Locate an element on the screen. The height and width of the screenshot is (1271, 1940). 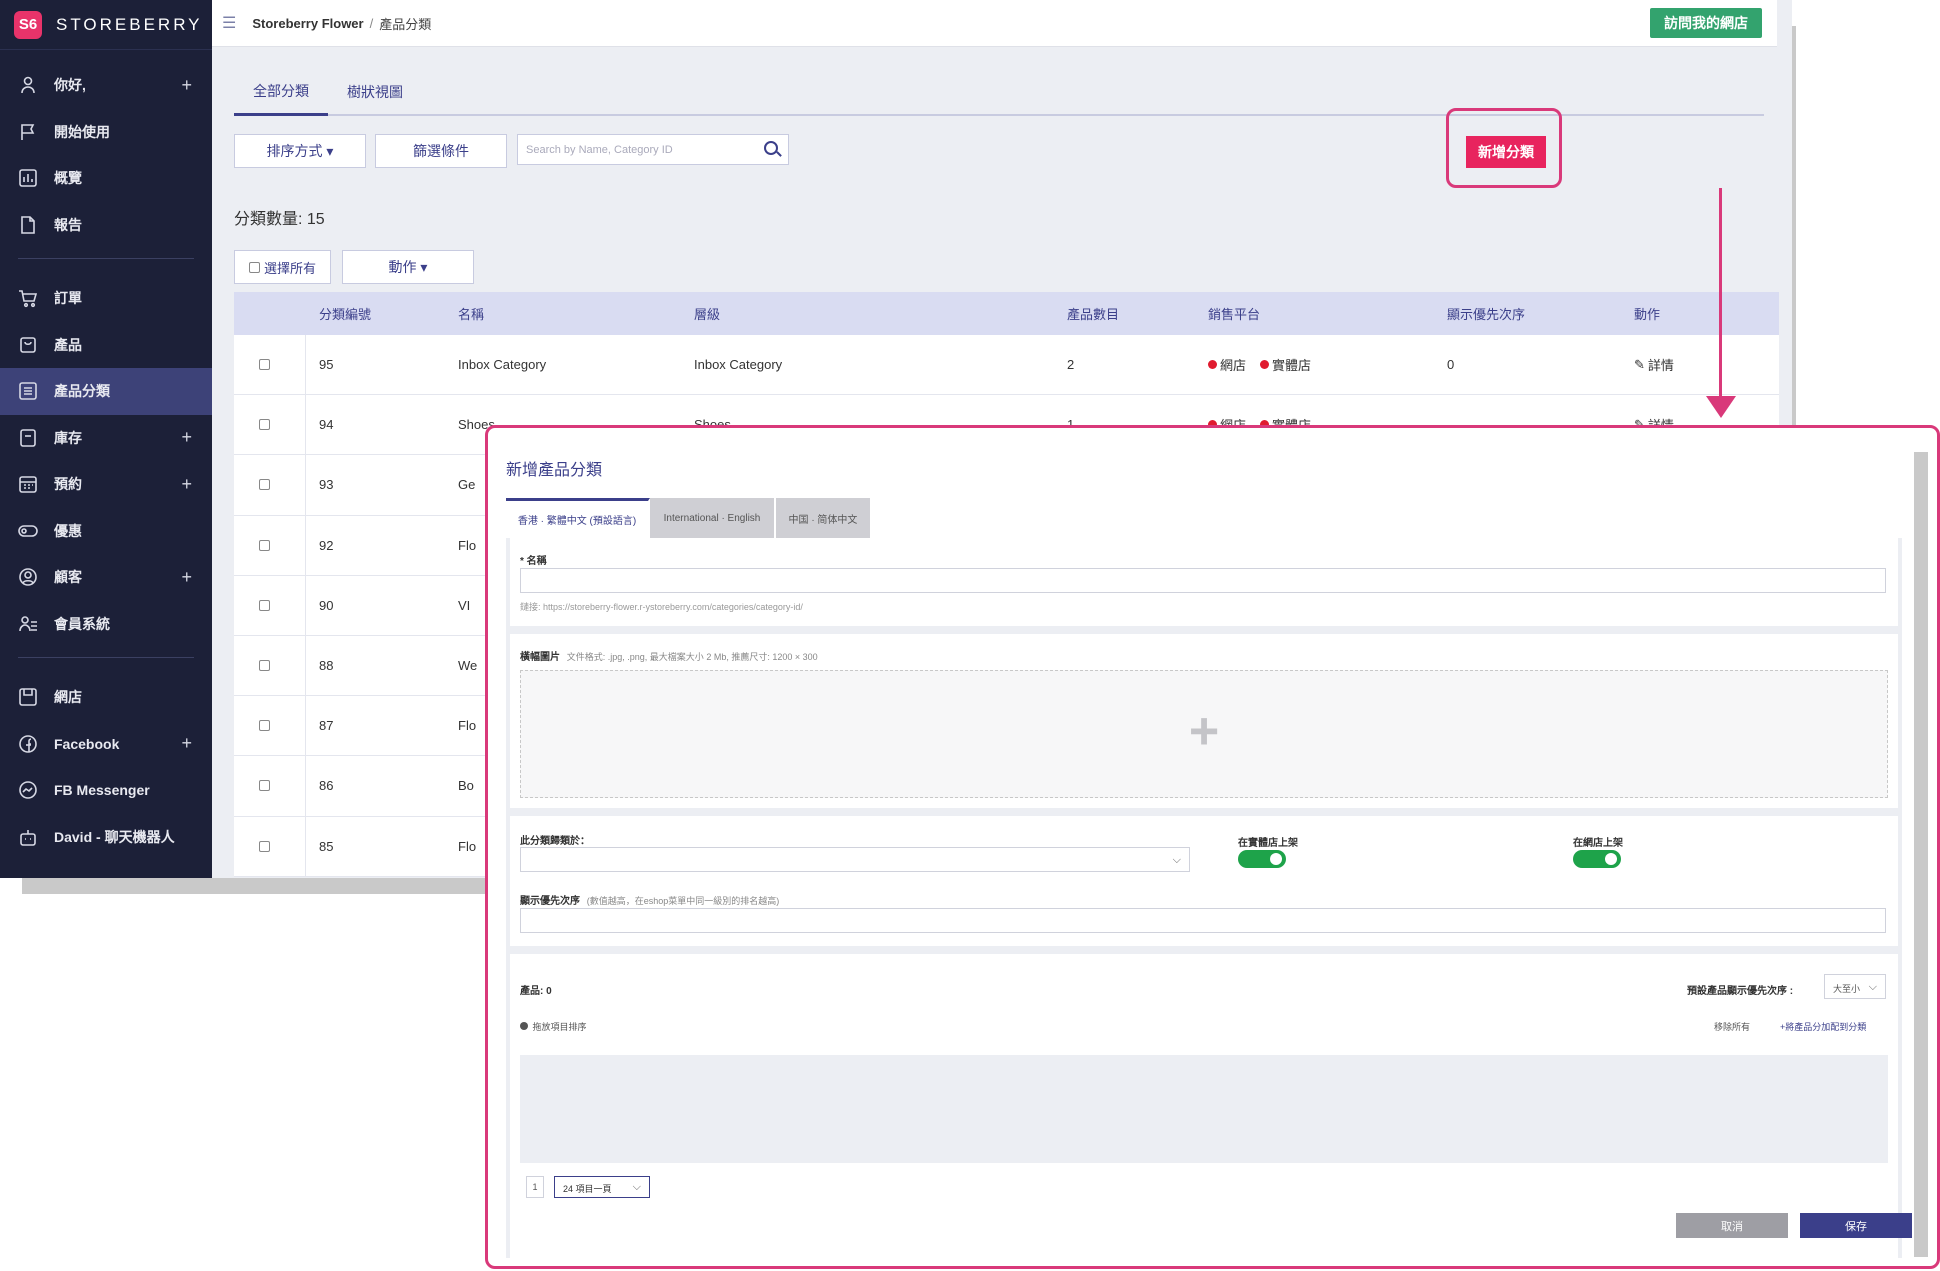
column-header-products: 產品數目 is located at coordinates (1093, 313).